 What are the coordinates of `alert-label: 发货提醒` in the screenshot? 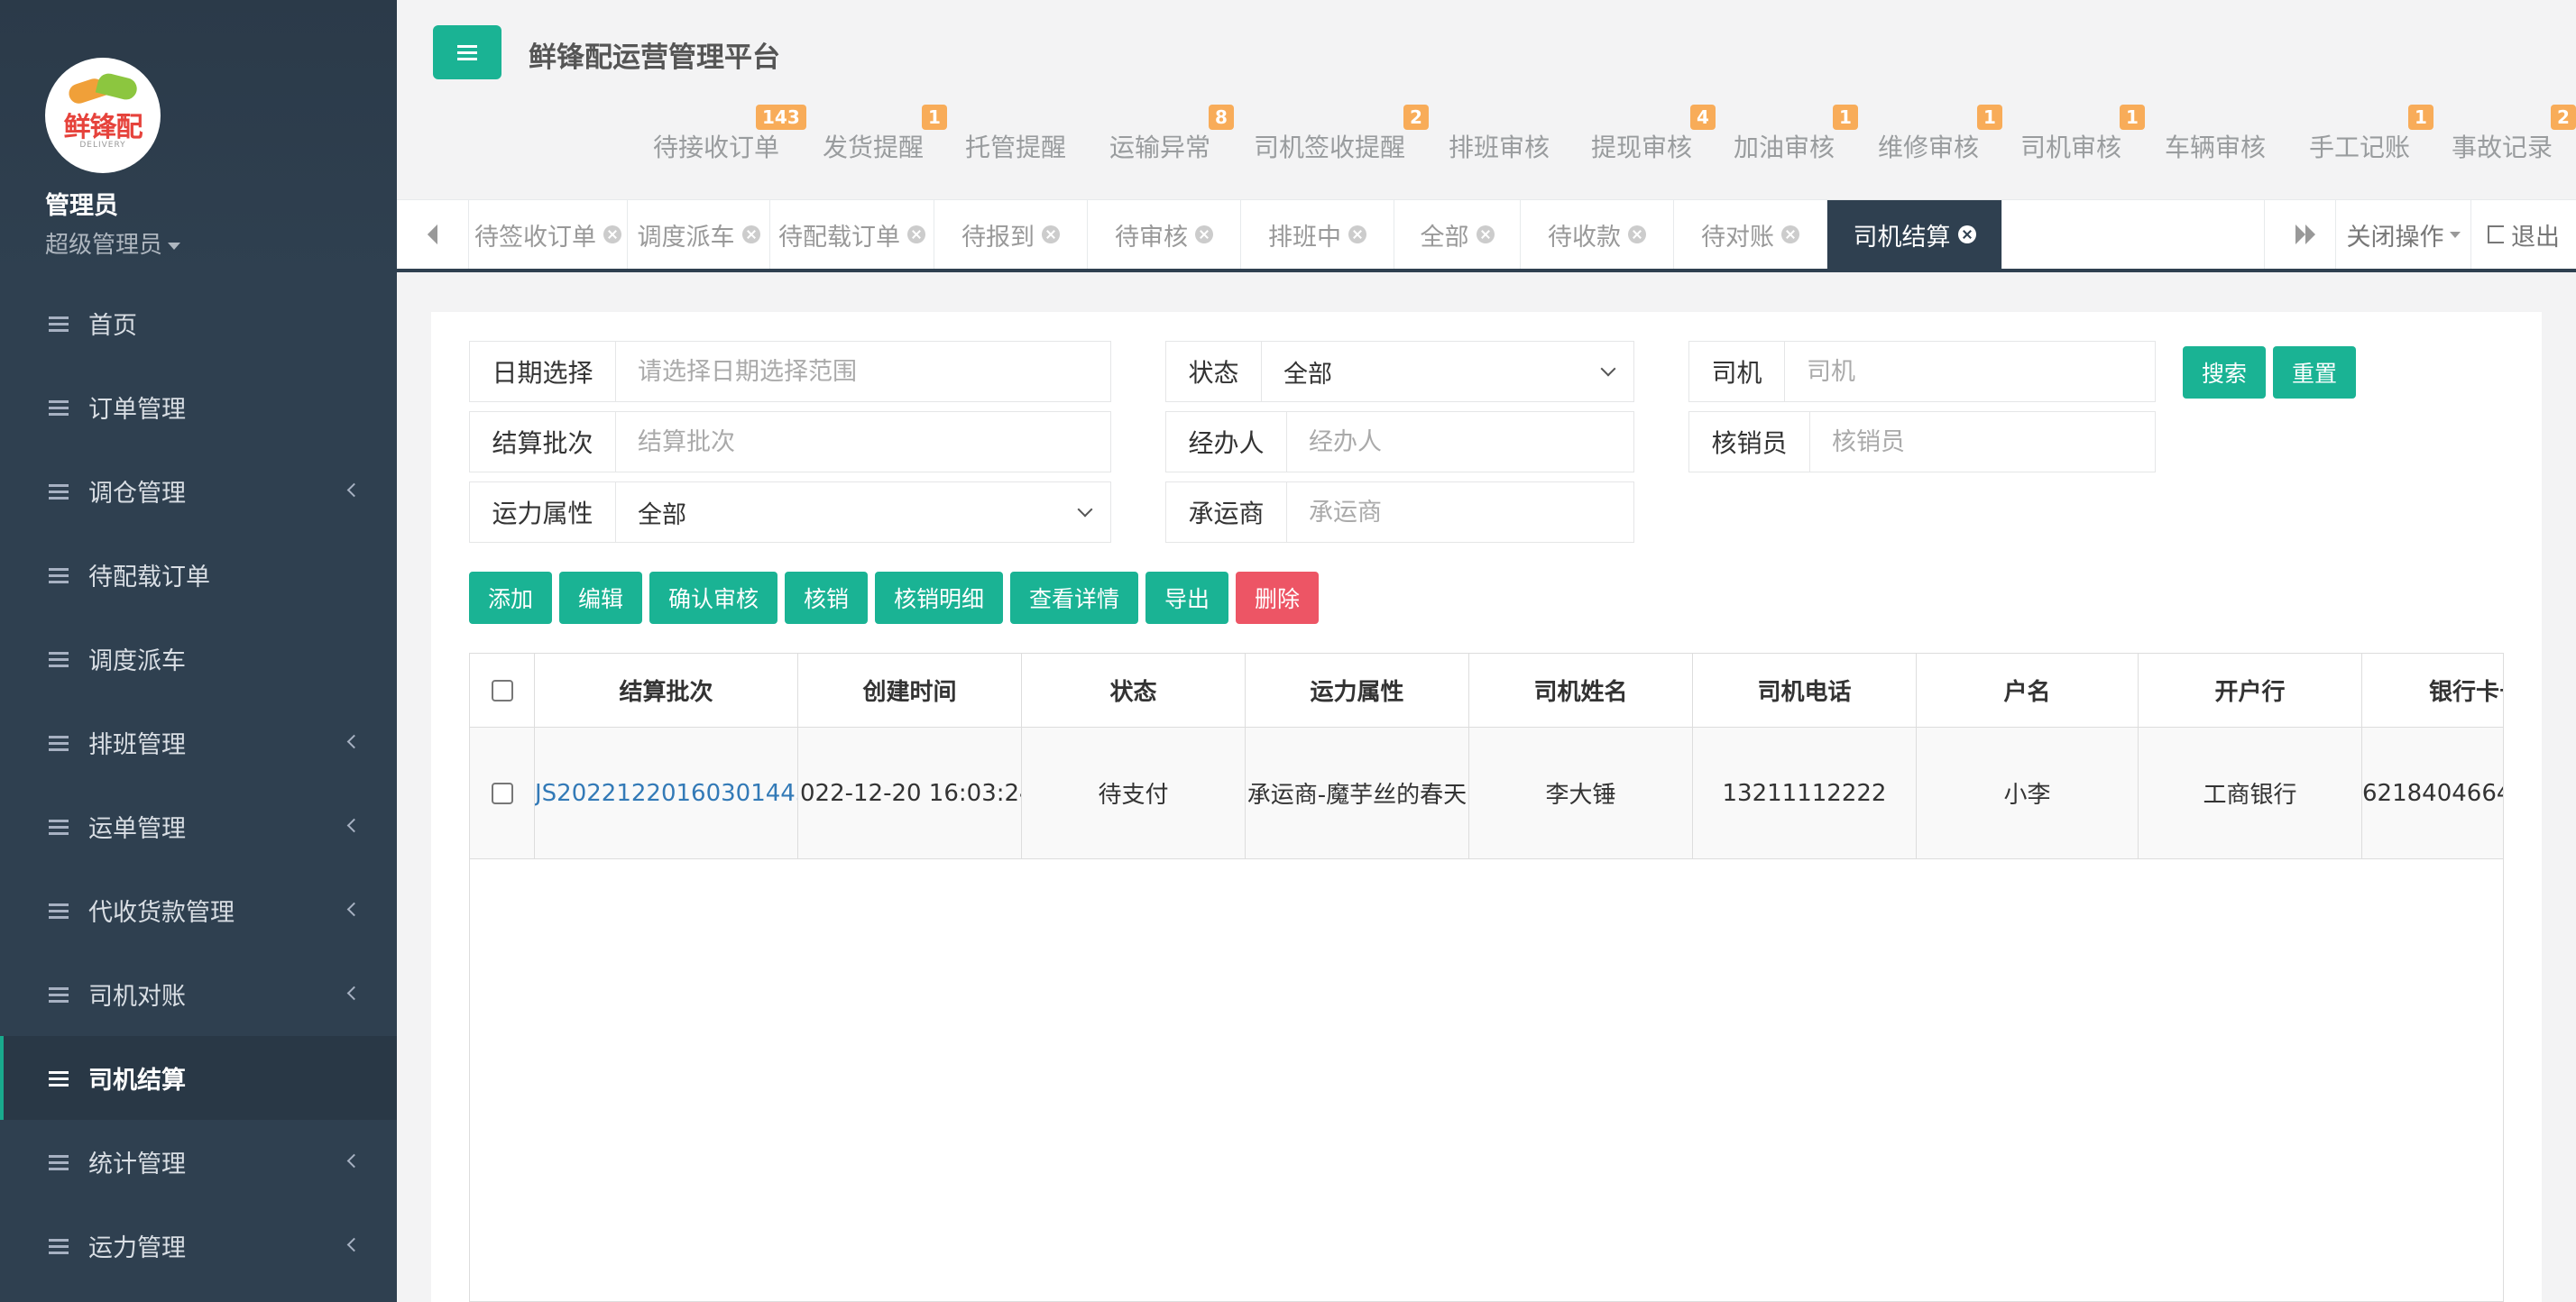 It's located at (874, 147).